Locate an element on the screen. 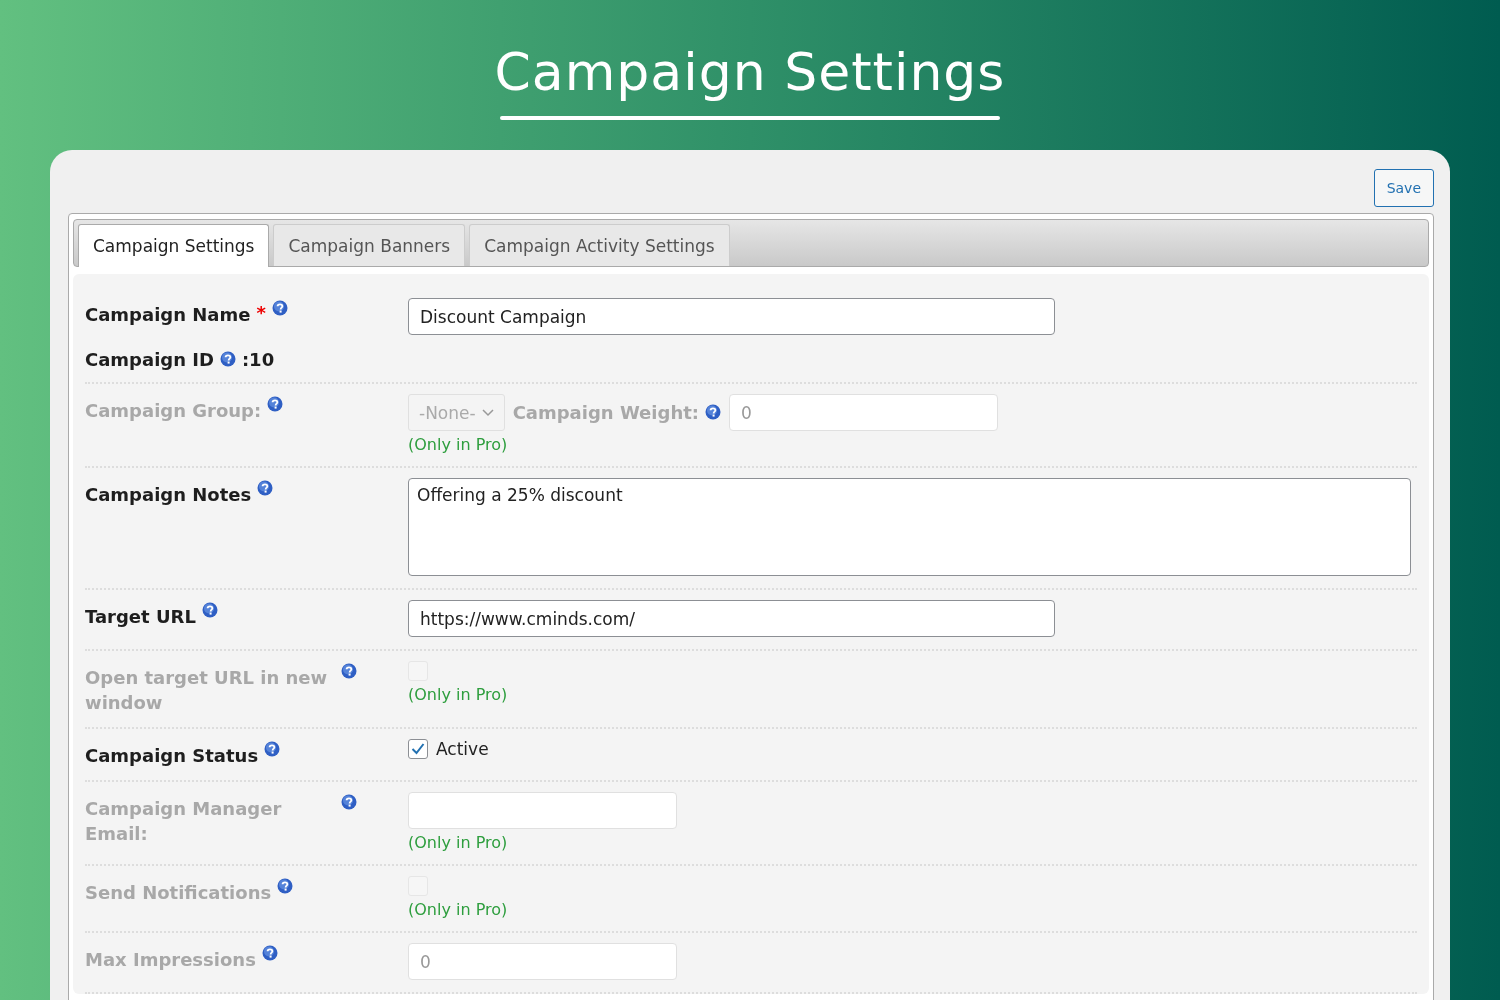 The image size is (1500, 1000). field-label: Open target URL in new window is located at coordinates (207, 690).